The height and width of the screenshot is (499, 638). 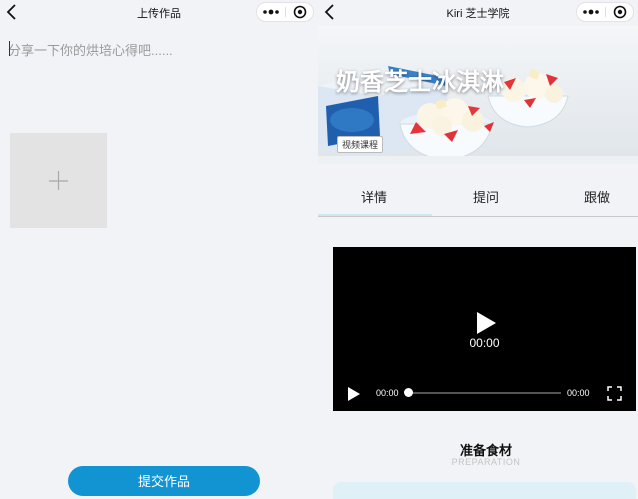 What do you see at coordinates (486, 196) in the screenshot?
I see `tab-questions: 提问` at bounding box center [486, 196].